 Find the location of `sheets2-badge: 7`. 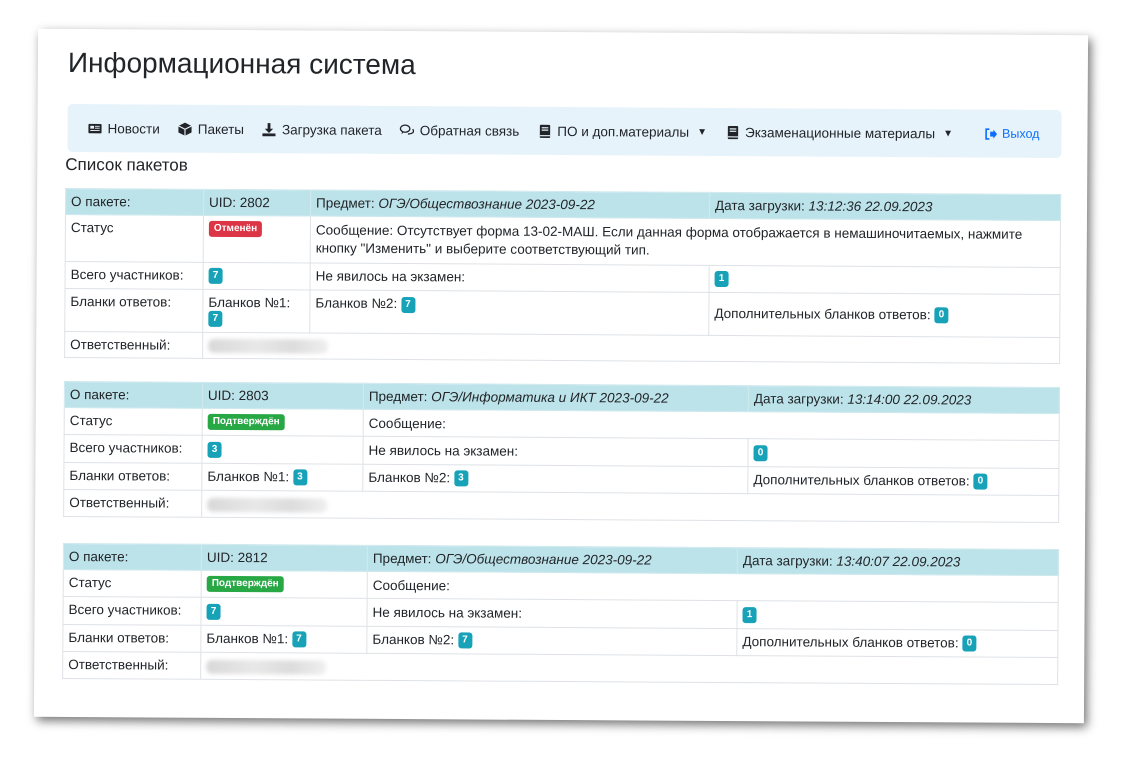

sheets2-badge: 7 is located at coordinates (464, 640).